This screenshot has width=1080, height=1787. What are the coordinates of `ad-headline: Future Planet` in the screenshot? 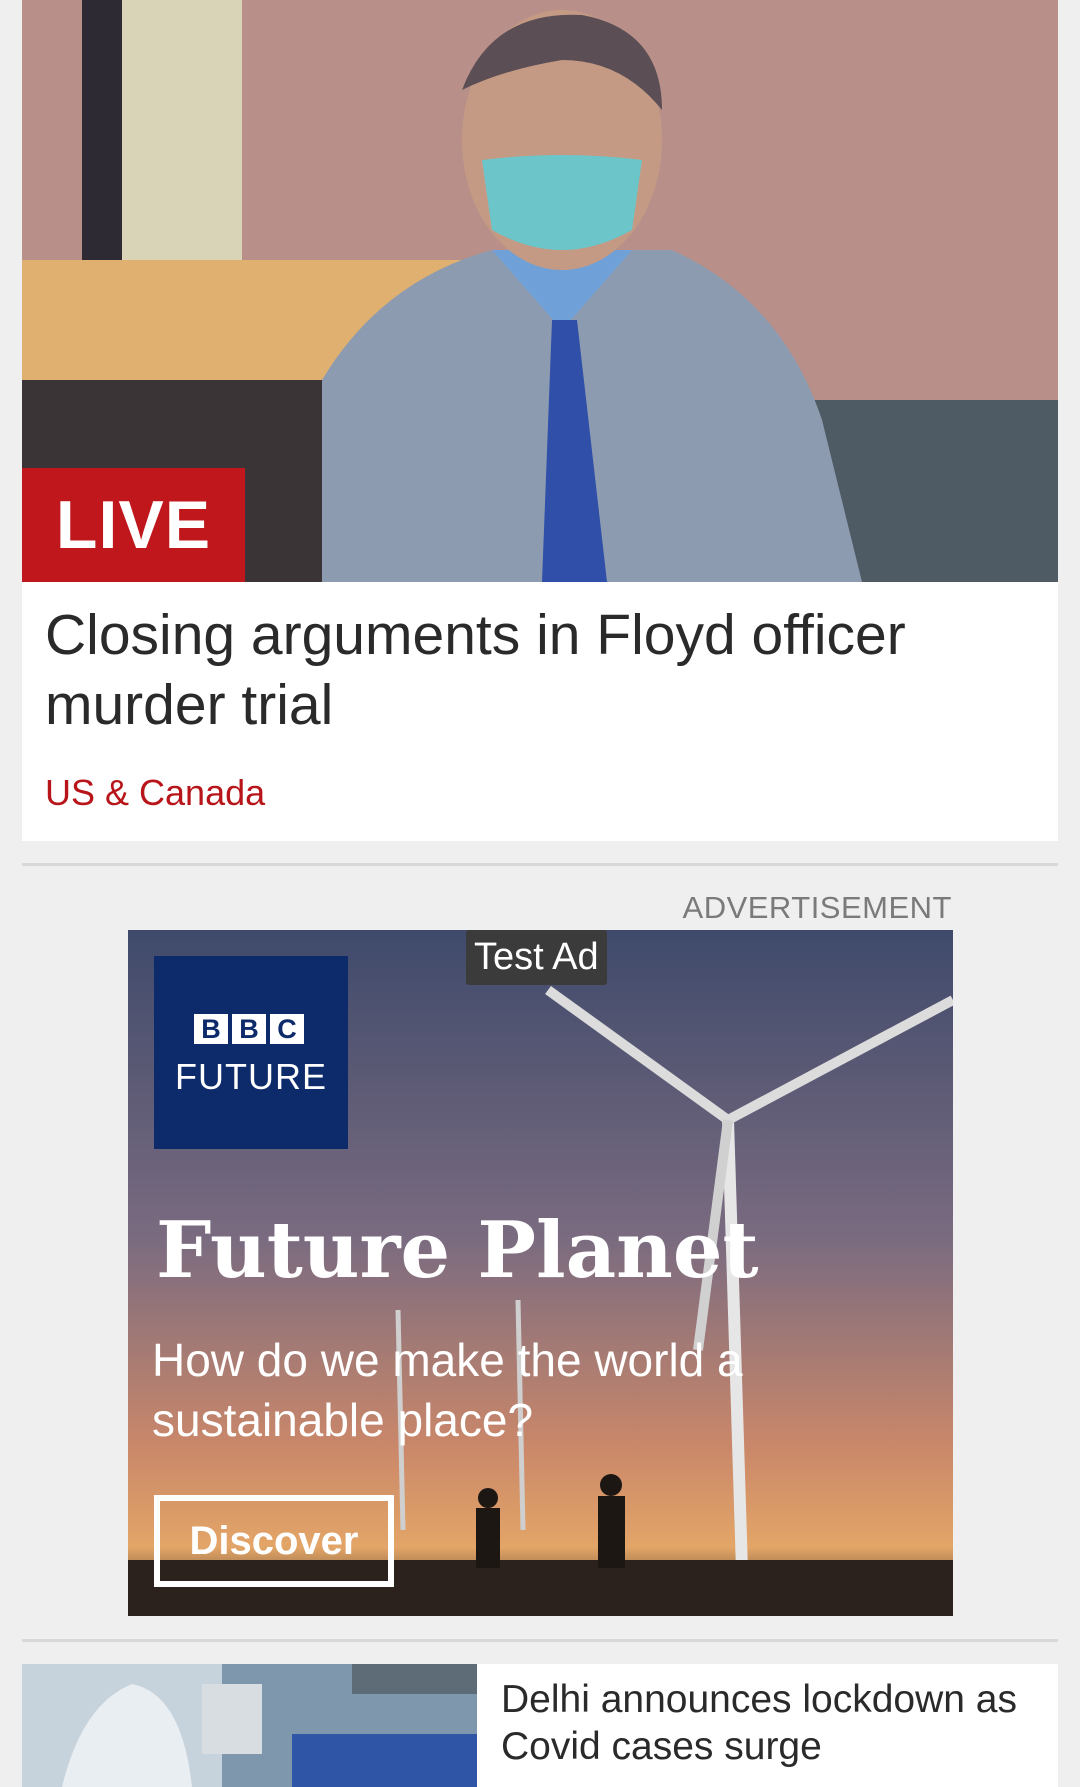 It's located at (457, 1250).